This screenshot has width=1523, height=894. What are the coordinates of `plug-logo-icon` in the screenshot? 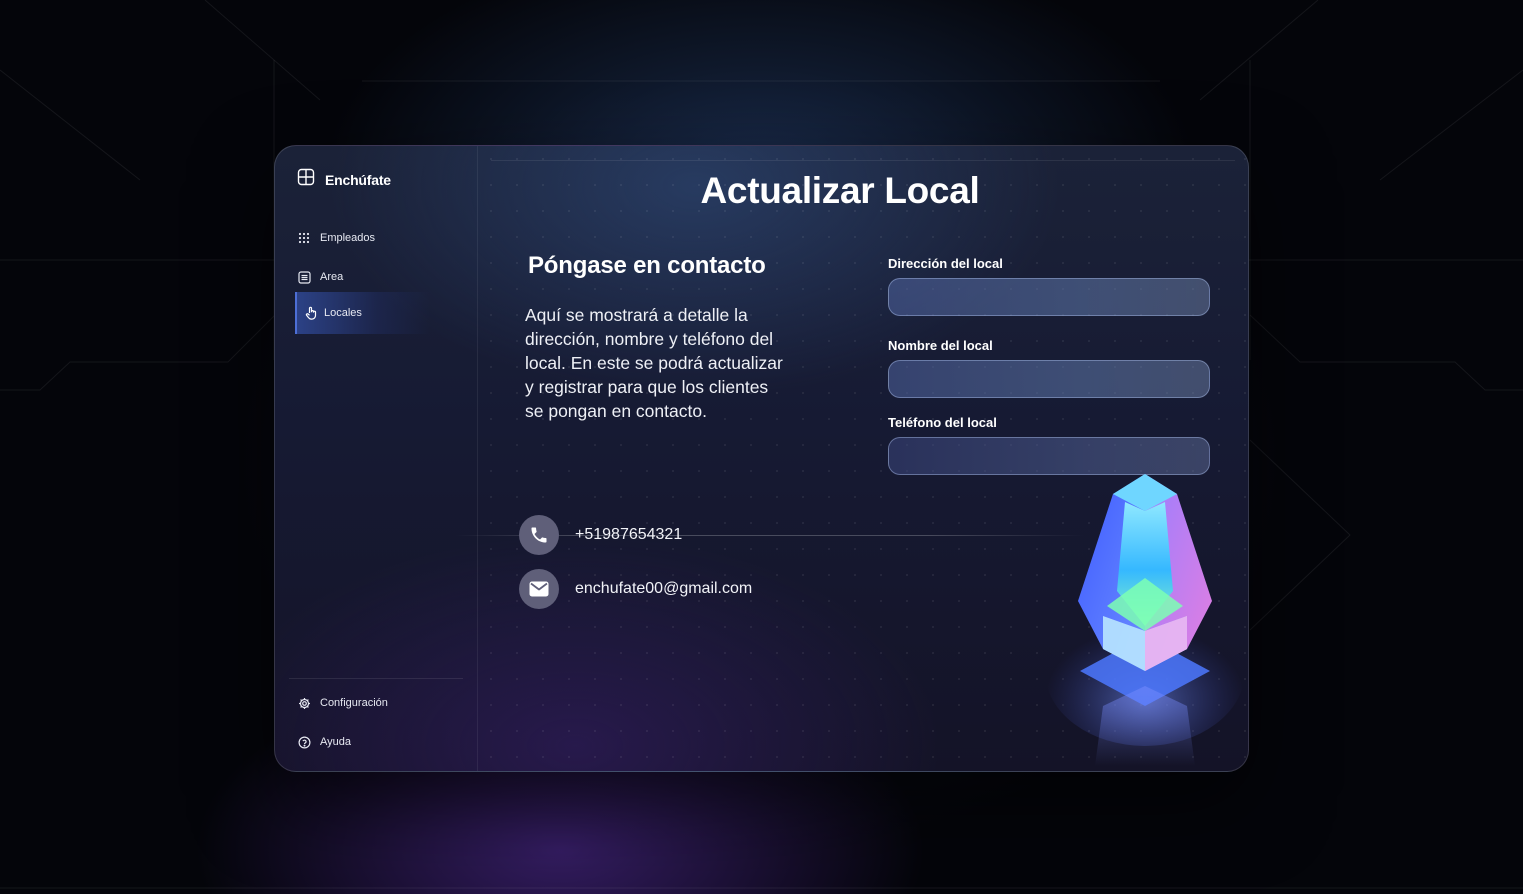 It's located at (306, 179).